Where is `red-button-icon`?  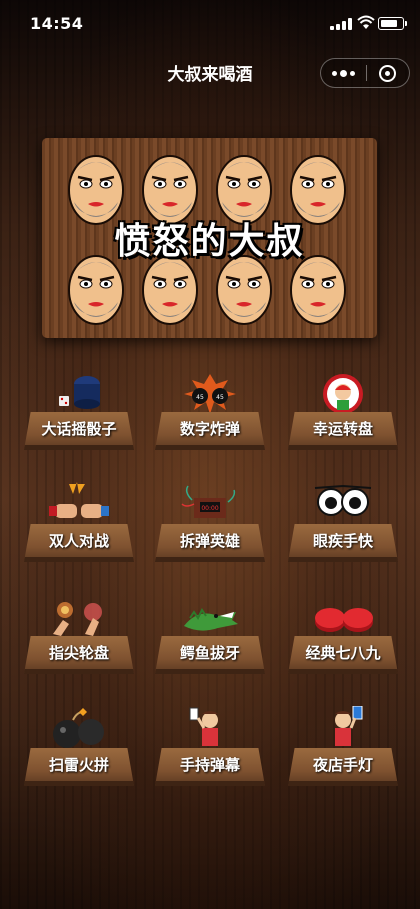
red-button-icon is located at coordinates (343, 617).